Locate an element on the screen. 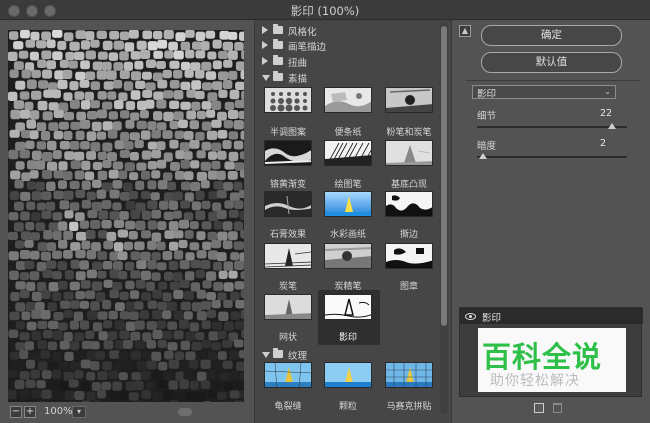 The height and width of the screenshot is (423, 650). category-brush-strokes: 画笔描边 is located at coordinates (347, 45).